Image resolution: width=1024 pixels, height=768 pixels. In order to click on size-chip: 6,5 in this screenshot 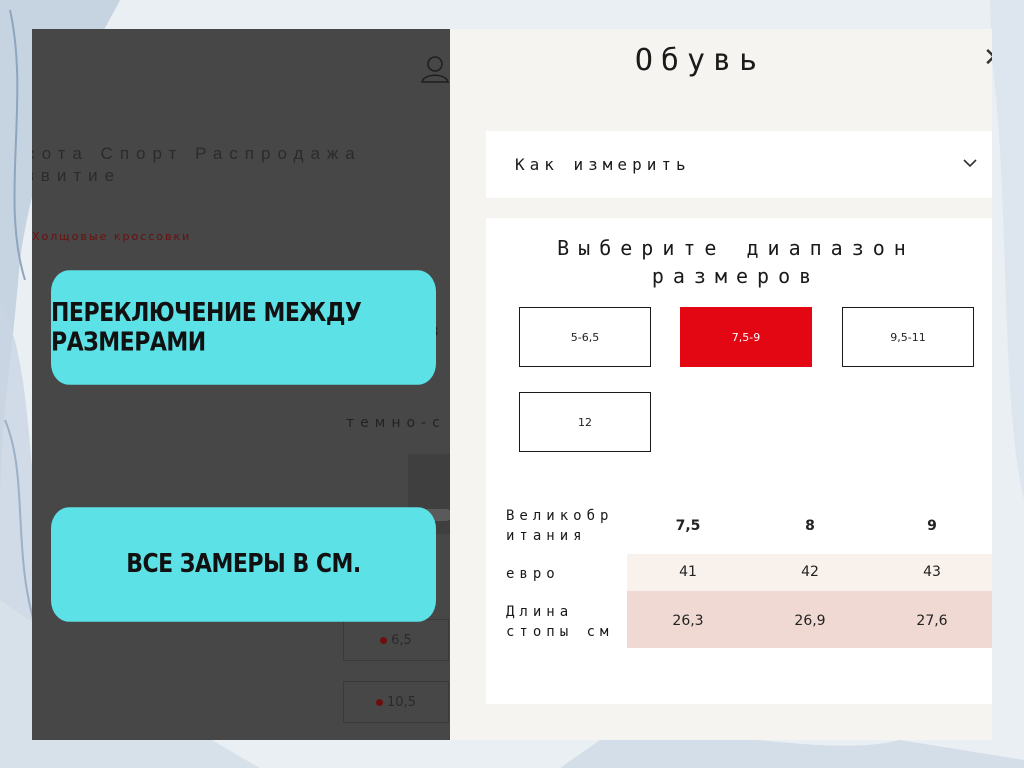, I will do `click(396, 640)`.